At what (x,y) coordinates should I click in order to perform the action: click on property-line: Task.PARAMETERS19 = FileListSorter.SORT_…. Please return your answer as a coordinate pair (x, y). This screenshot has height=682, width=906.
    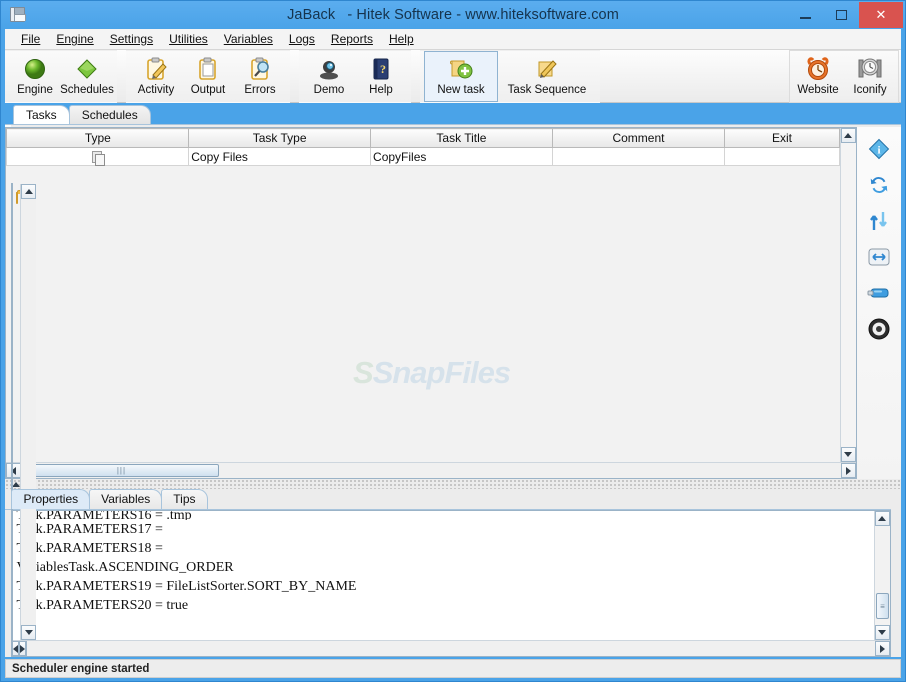
    Looking at the image, I should click on (186, 586).